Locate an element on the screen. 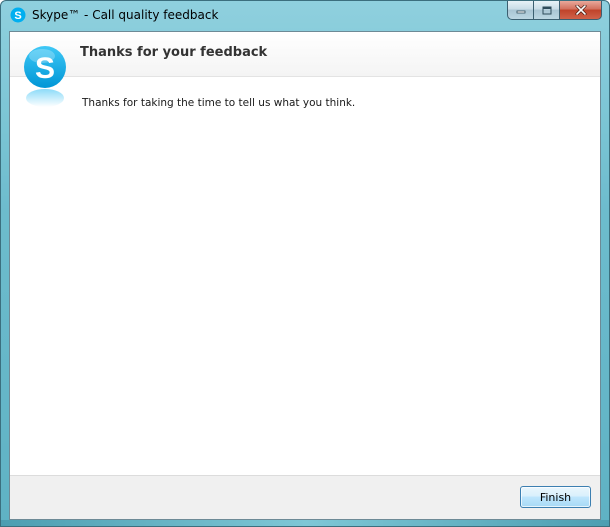  minimize-icon is located at coordinates (520, 12).